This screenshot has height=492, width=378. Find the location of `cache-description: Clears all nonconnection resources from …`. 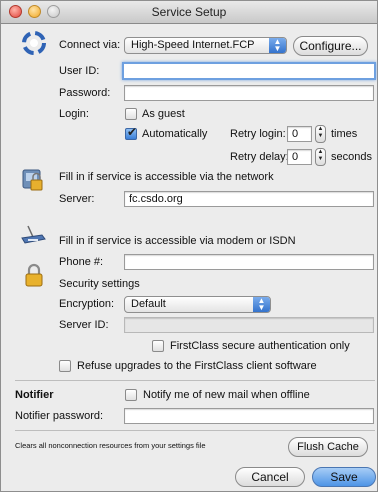

cache-description: Clears all nonconnection resources from … is located at coordinates (110, 445).